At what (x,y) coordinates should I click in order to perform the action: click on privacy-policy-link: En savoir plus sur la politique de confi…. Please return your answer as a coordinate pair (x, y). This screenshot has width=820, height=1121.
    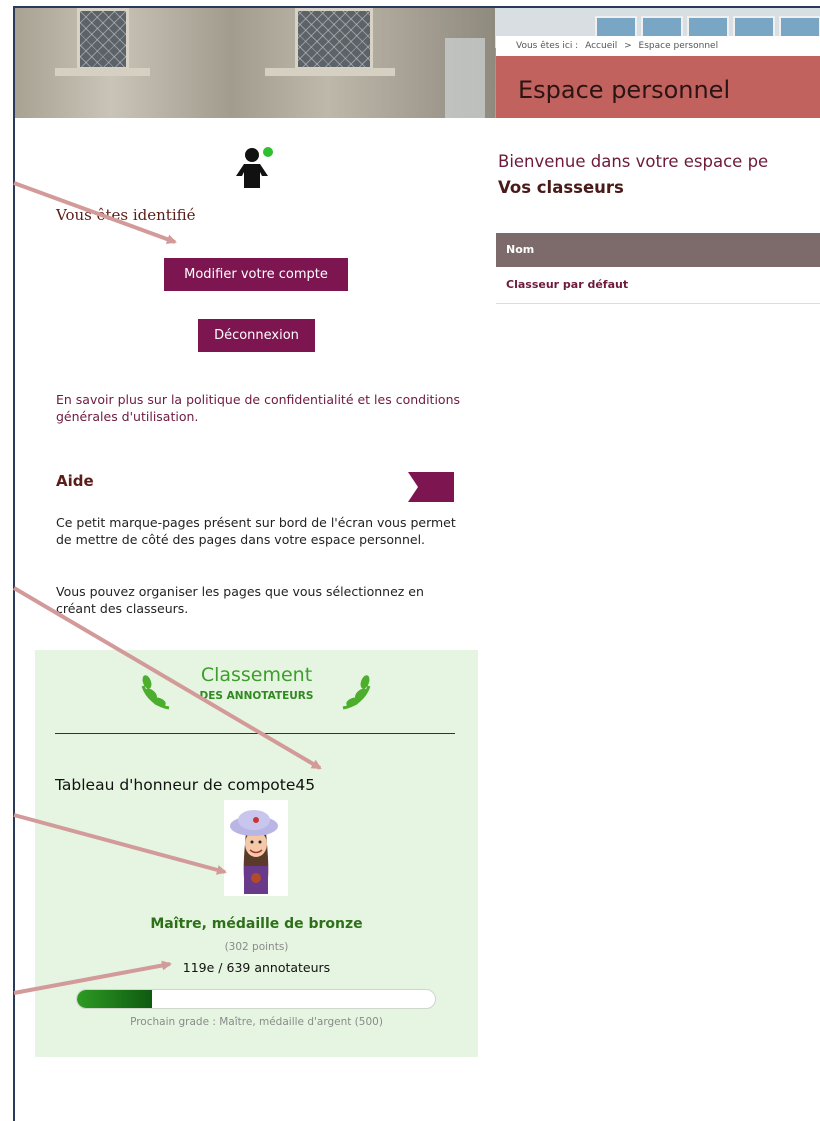
    Looking at the image, I should click on (261, 408).